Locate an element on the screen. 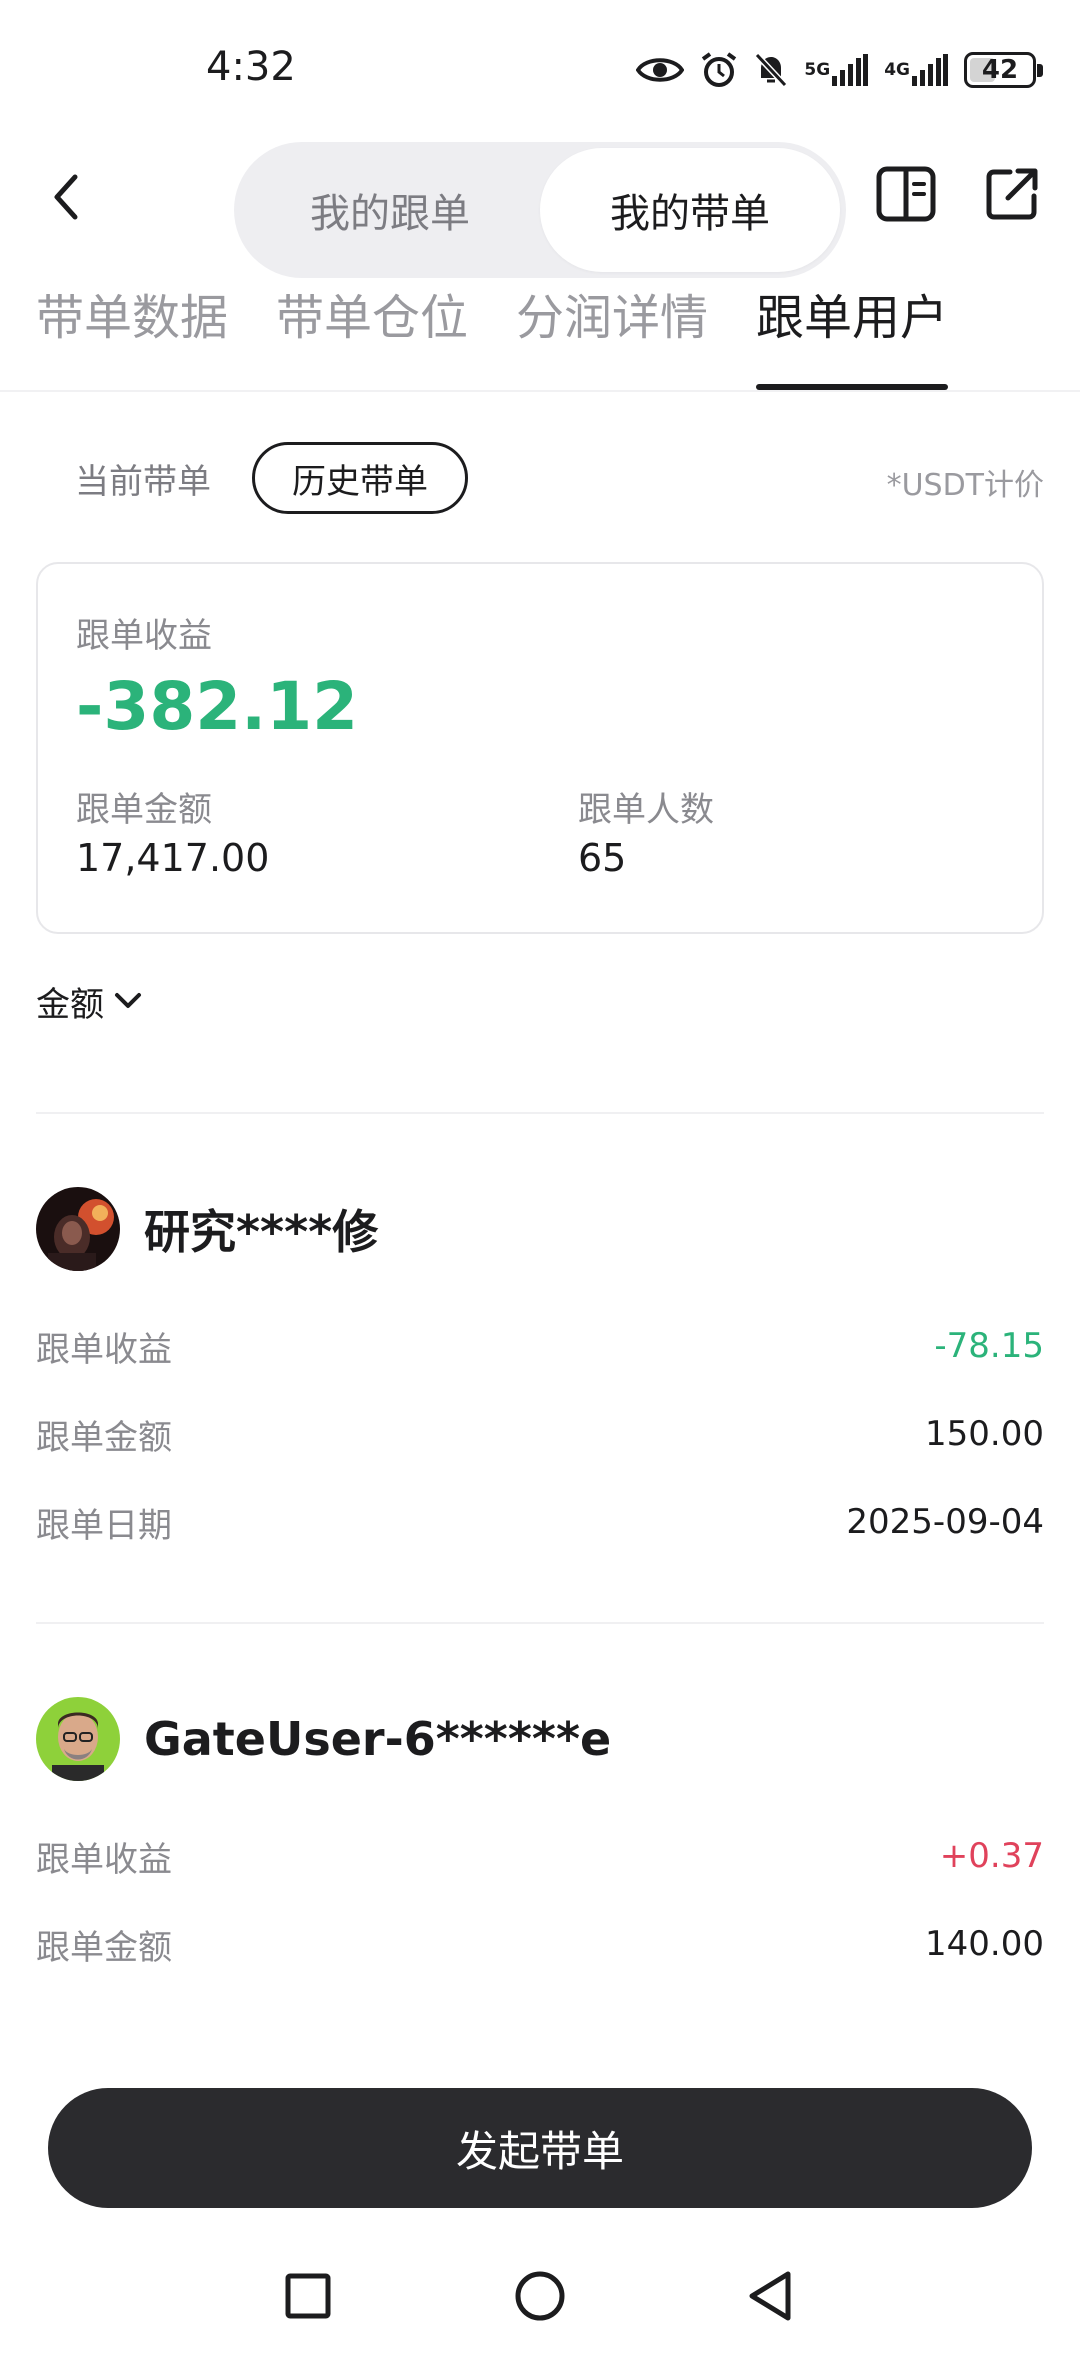  row-value: -78.15 is located at coordinates (989, 1346).